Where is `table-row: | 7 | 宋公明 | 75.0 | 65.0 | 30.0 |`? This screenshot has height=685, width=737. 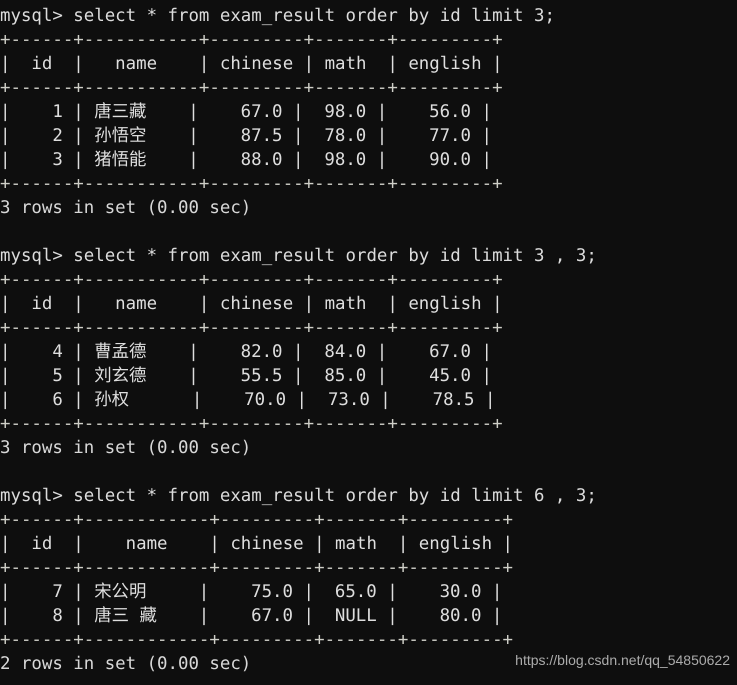
table-row: | 7 | 宋公明 | 75.0 | 65.0 | 30.0 | is located at coordinates (251, 592).